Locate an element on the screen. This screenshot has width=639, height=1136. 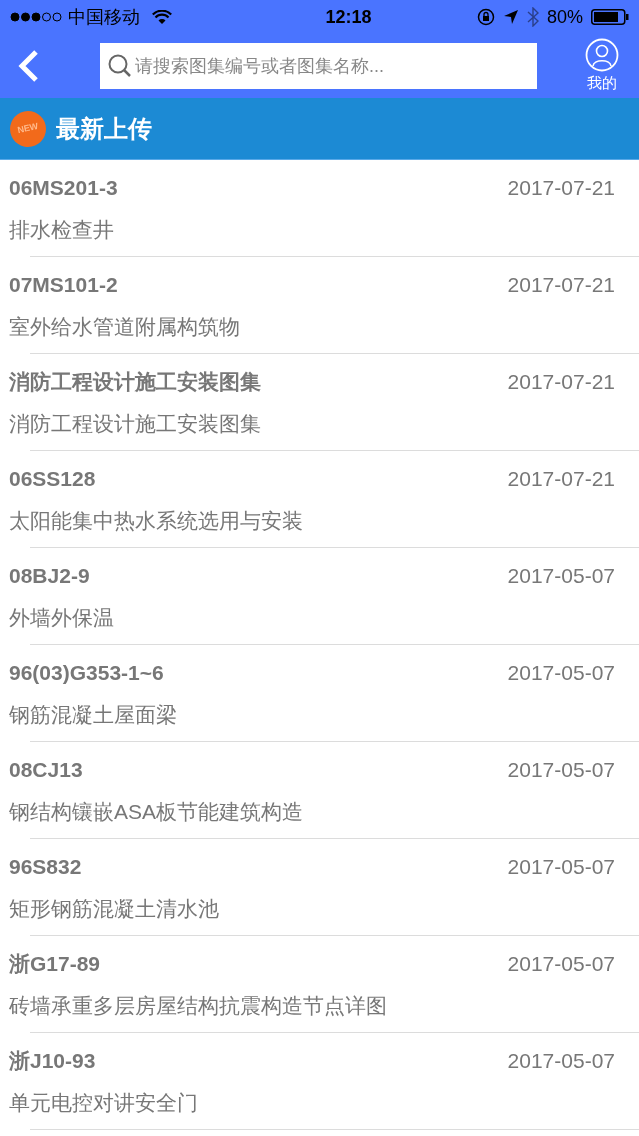
status-time: 12:18 is located at coordinates (348, 17).